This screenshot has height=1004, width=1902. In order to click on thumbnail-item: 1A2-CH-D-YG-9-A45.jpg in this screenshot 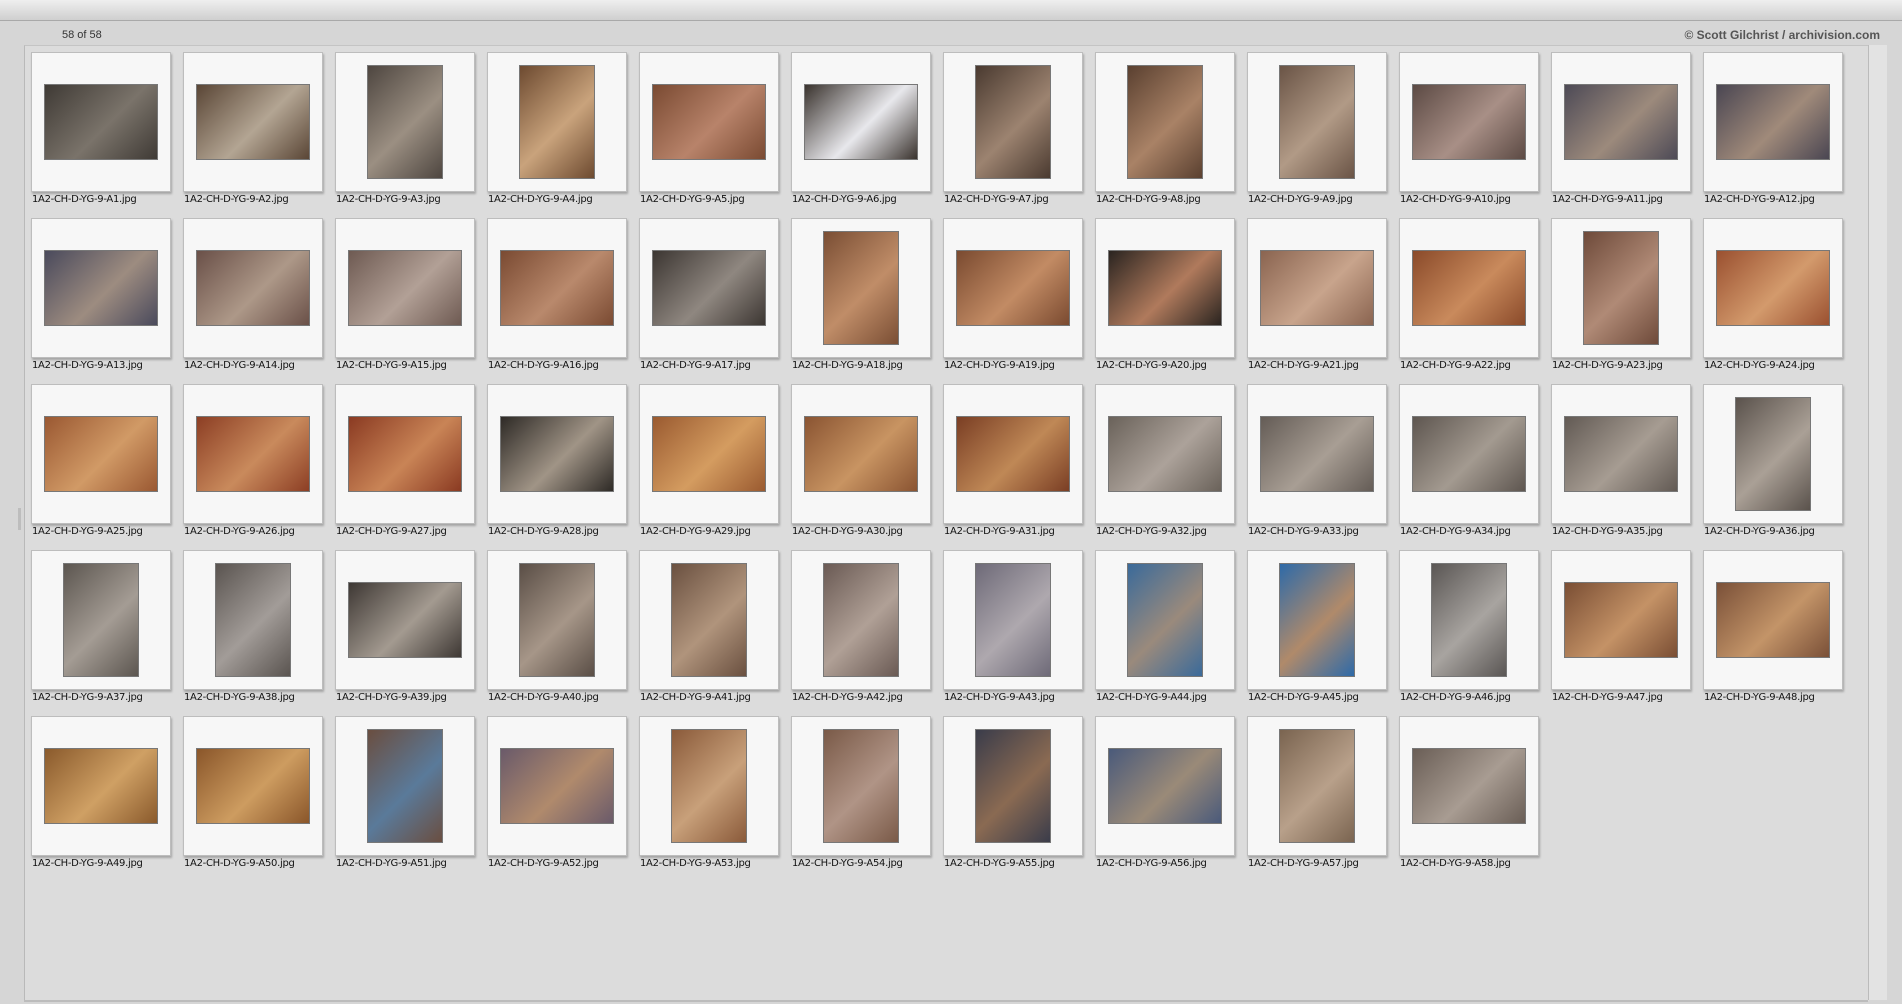, I will do `click(1317, 633)`.